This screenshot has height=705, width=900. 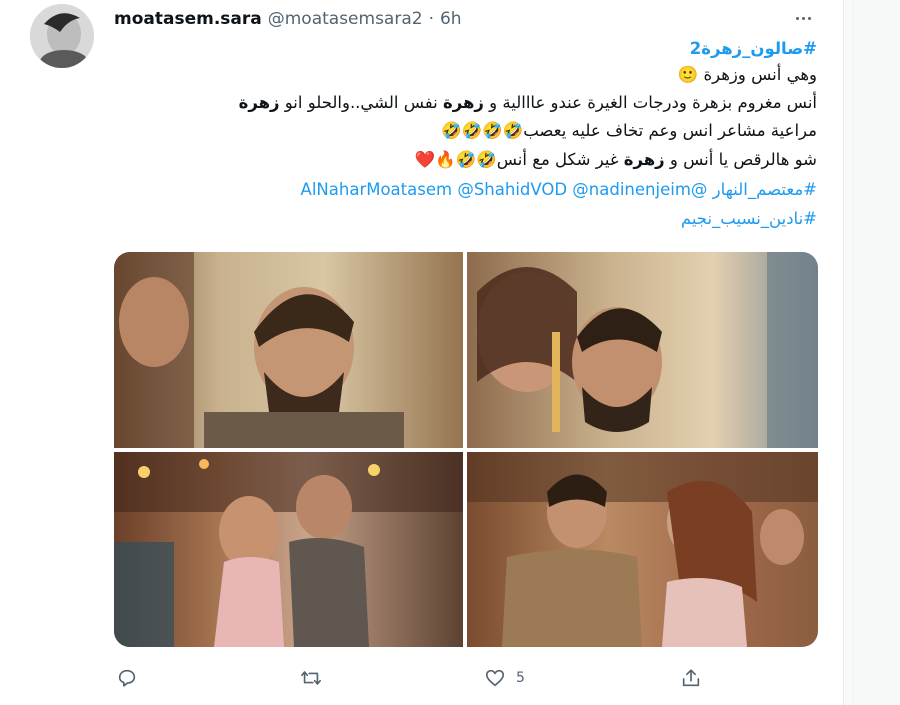 What do you see at coordinates (482, 130) in the screenshot?
I see `laughing-emoji: 🤣🤣🤣🤣` at bounding box center [482, 130].